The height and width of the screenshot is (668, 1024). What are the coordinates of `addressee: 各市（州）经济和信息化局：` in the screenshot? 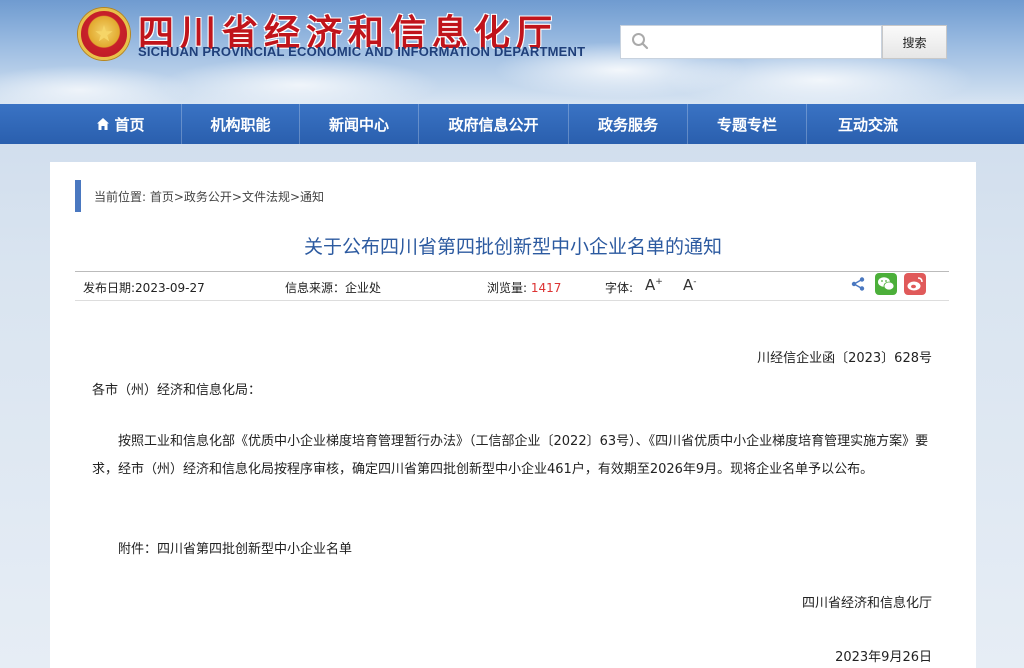 It's located at (177, 390).